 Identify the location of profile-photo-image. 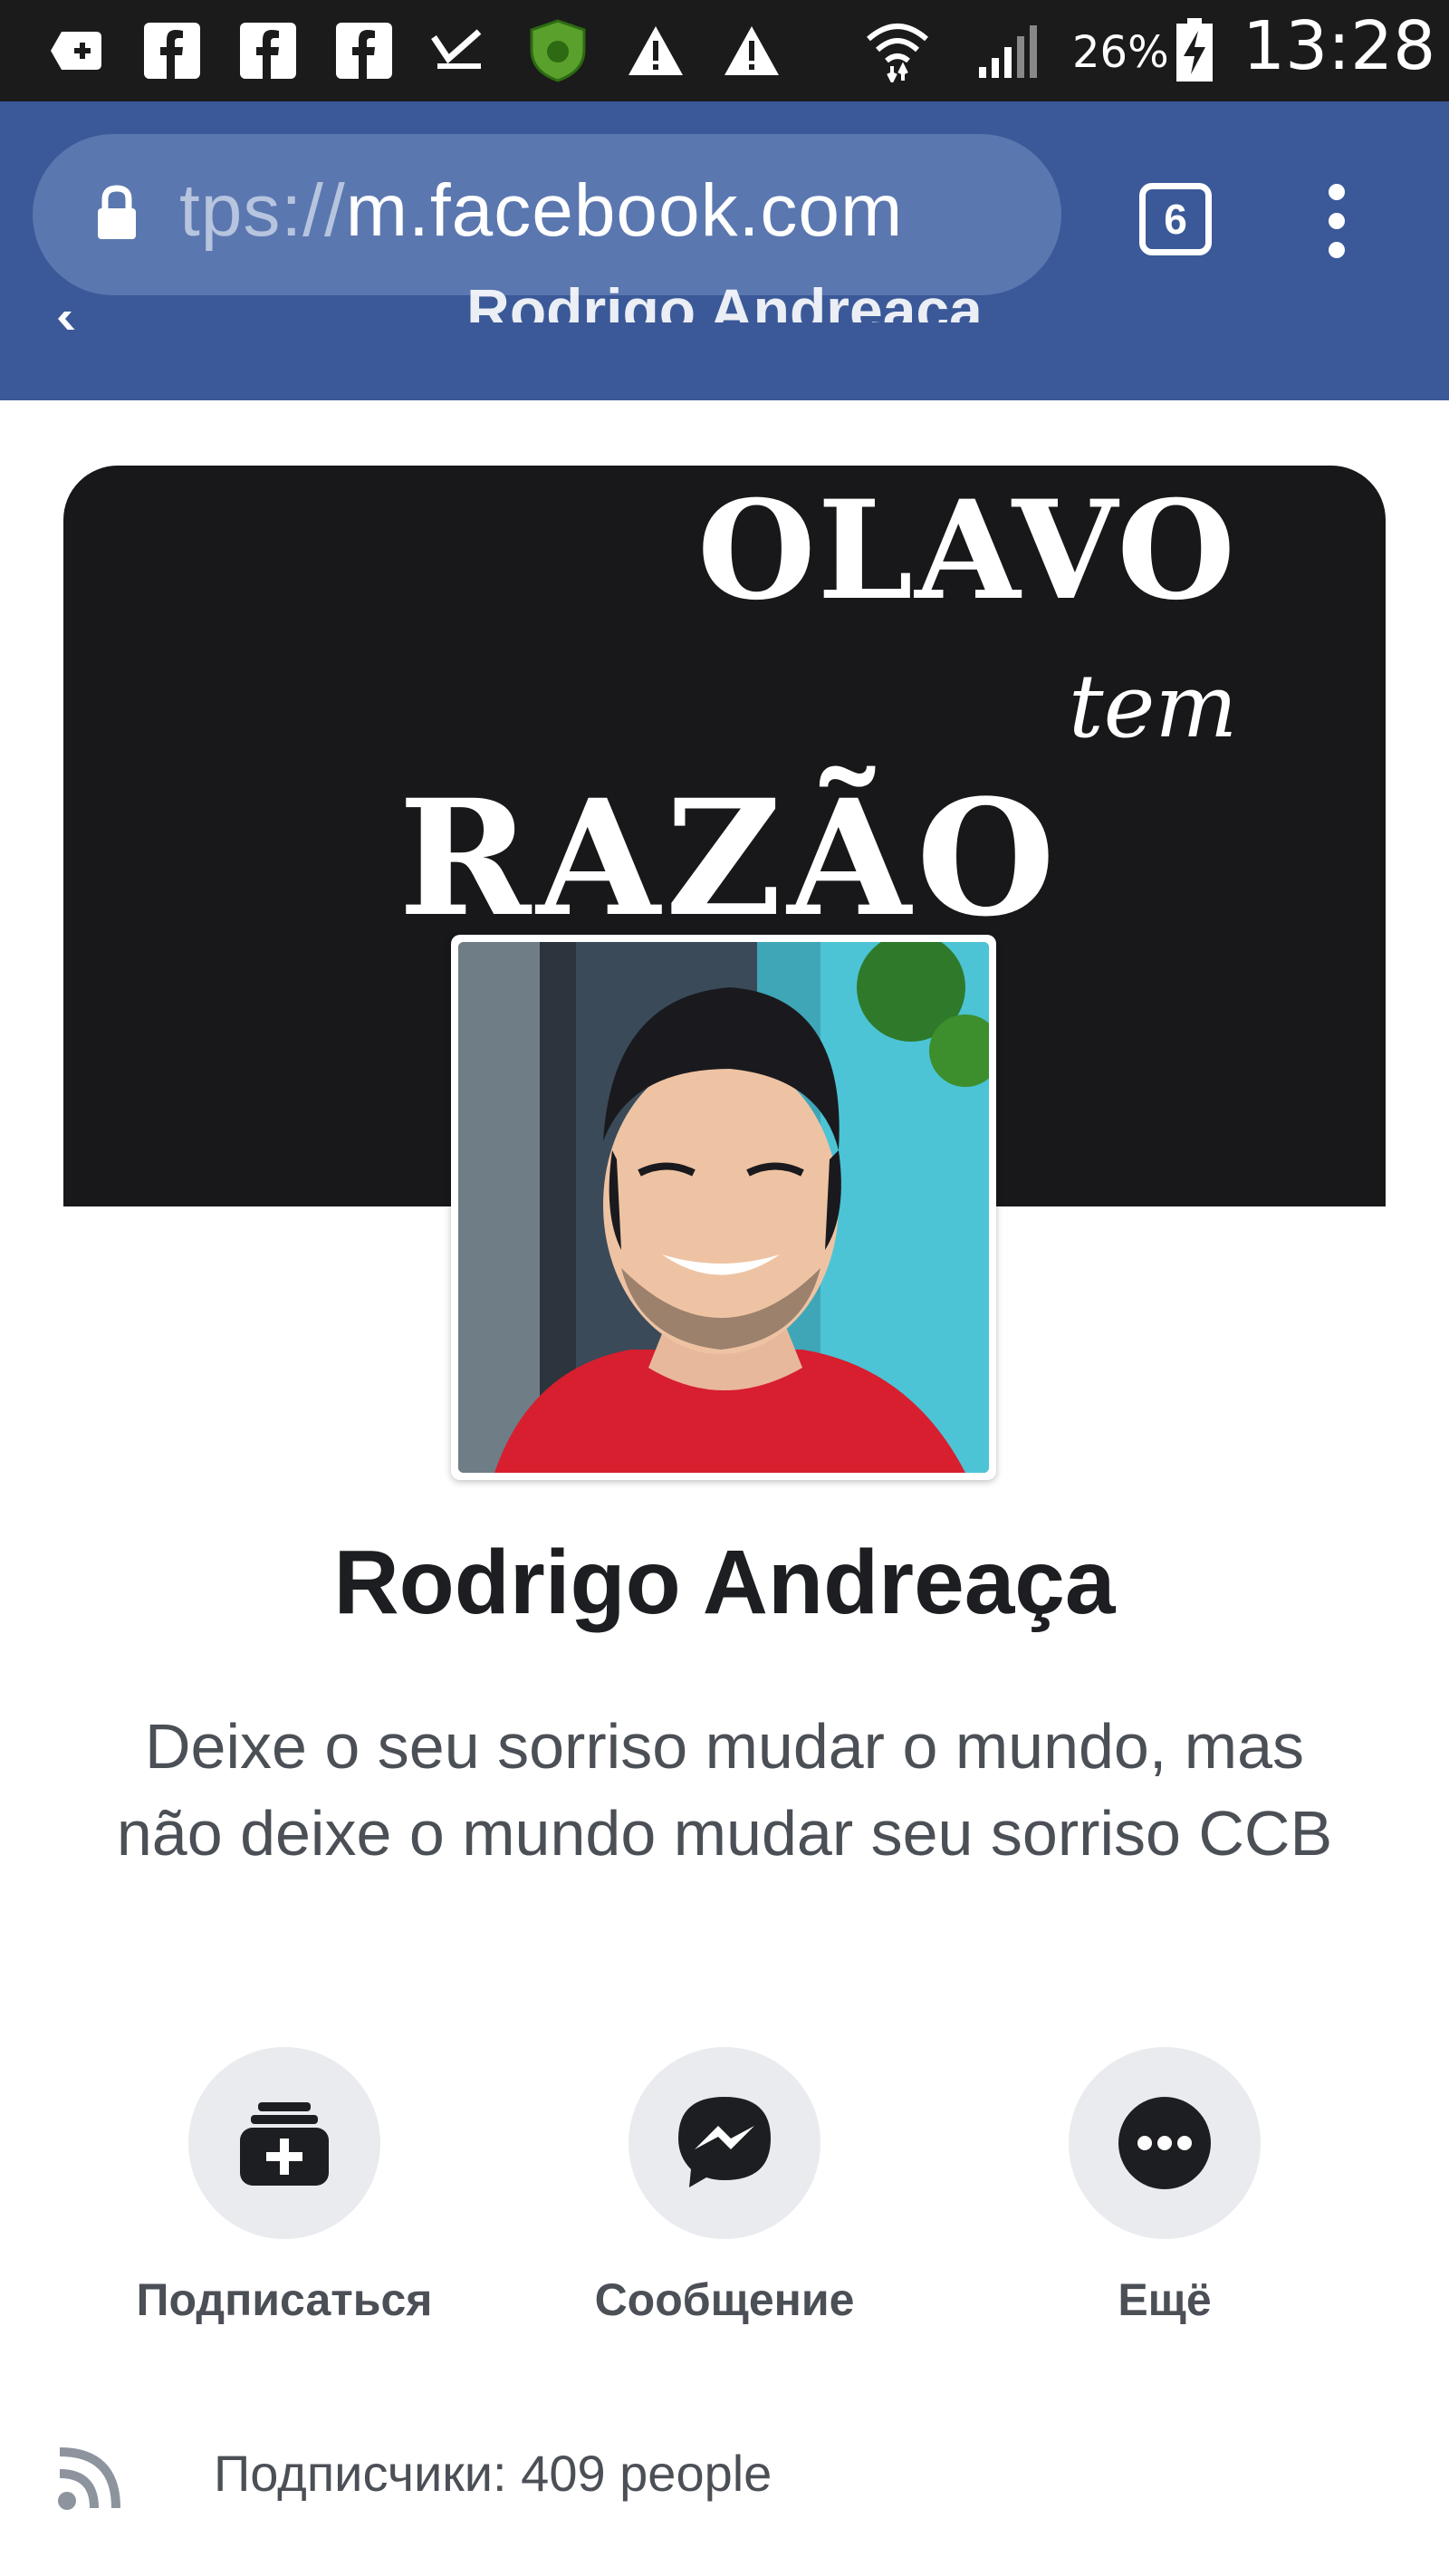
(723, 1207).